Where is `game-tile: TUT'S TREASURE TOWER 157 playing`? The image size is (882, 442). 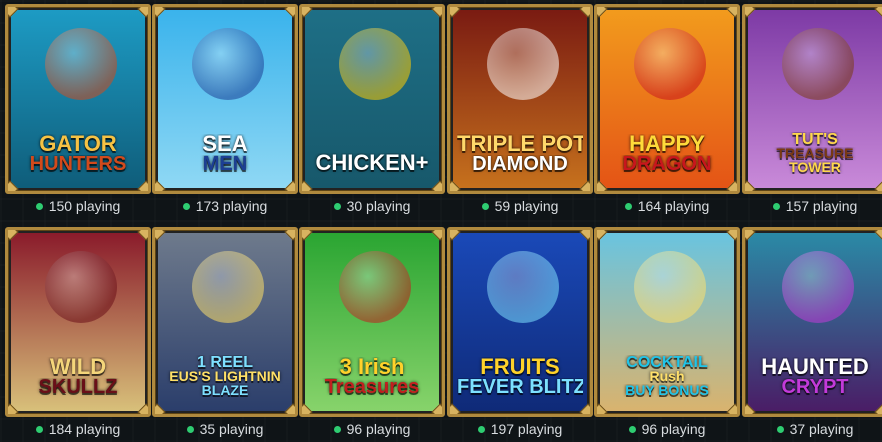 game-tile: TUT'S TREASURE TOWER 157 playing is located at coordinates (812, 111).